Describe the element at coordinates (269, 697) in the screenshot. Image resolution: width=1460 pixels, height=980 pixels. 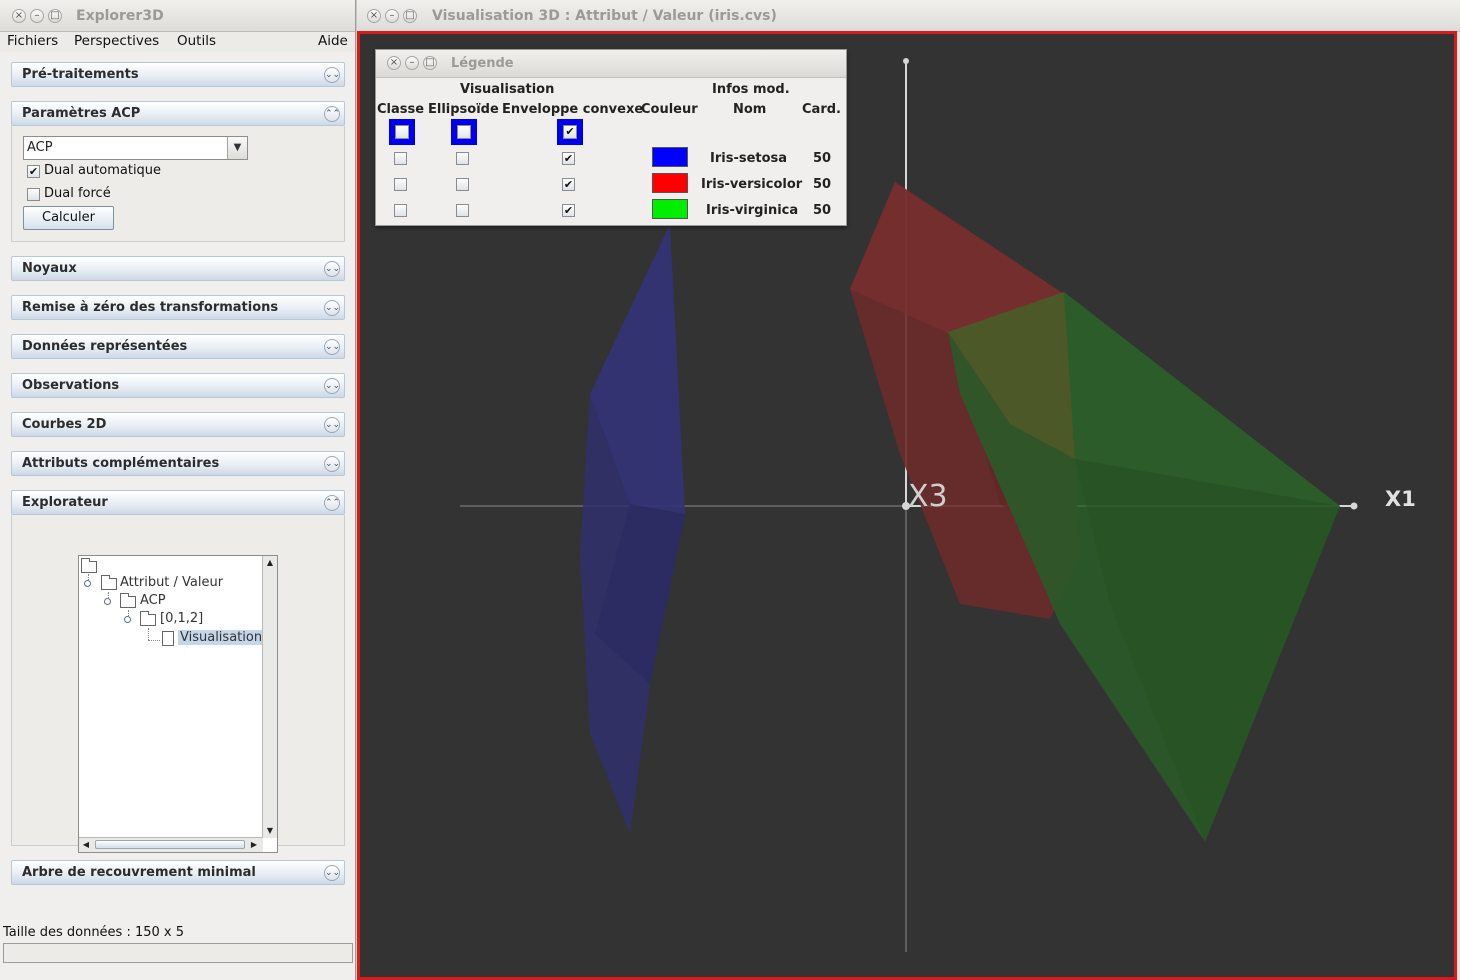
I see `vertical-scrollbar: ▲ ▼` at that location.